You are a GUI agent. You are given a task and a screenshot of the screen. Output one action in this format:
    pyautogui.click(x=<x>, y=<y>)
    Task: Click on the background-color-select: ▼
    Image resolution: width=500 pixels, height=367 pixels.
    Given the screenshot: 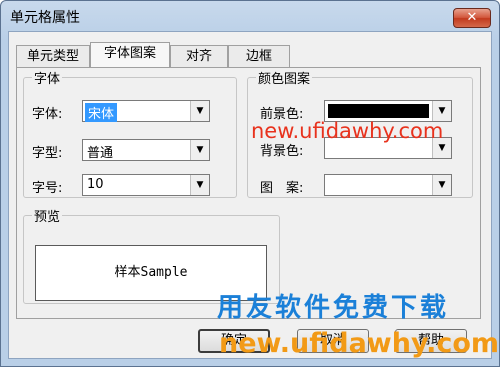 What is the action you would take?
    pyautogui.click(x=388, y=148)
    